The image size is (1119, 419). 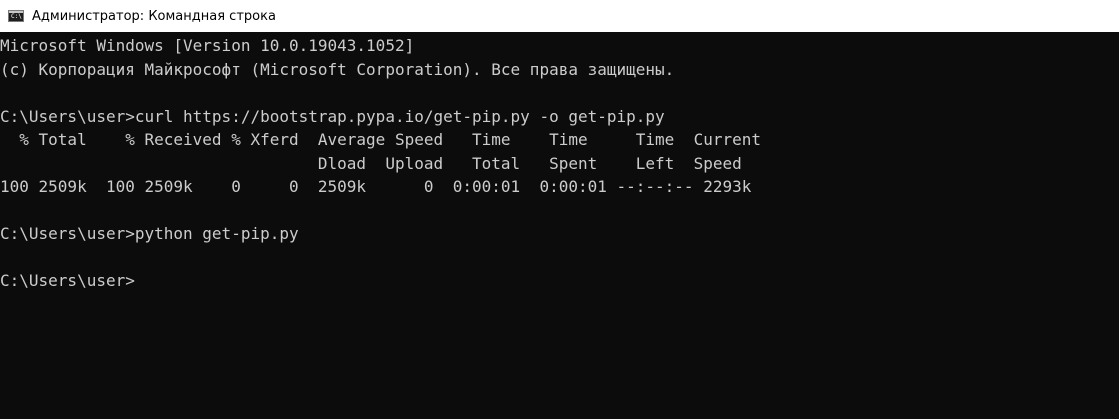 I want to click on console-line-prompt: C:\Users\user>, so click(x=559, y=281).